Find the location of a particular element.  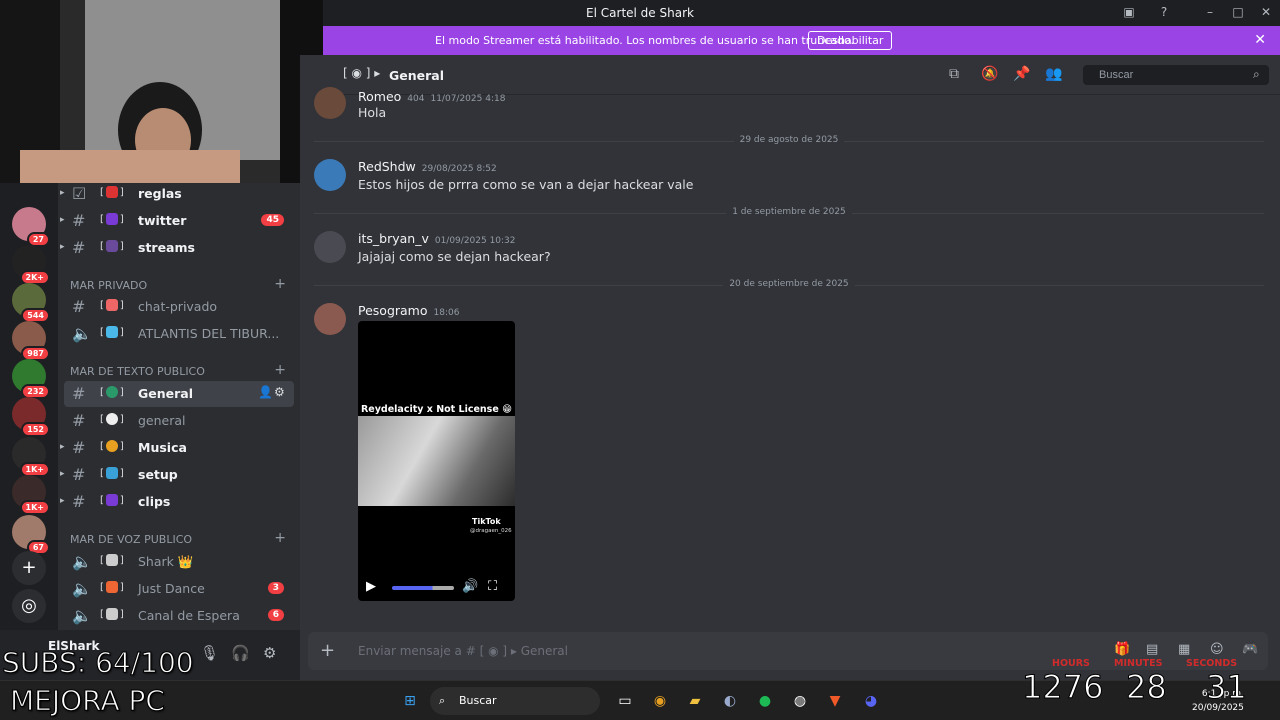

server-icon: 27 is located at coordinates (31, 227).